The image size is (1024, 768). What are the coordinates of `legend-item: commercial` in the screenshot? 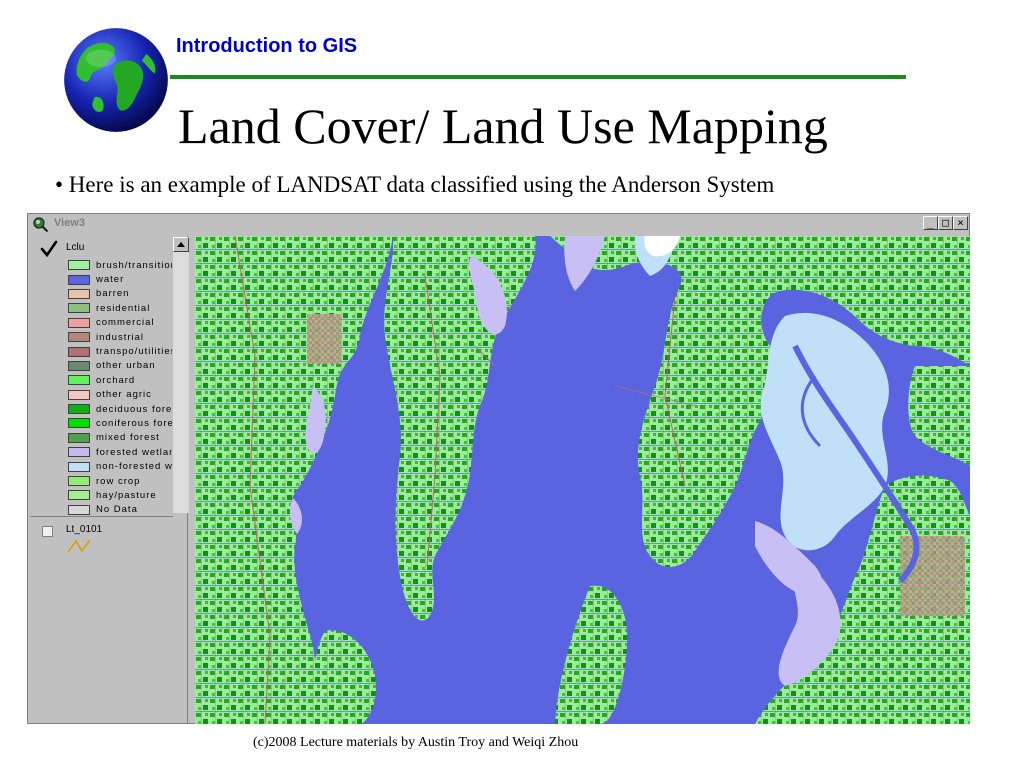 It's located at (120, 323).